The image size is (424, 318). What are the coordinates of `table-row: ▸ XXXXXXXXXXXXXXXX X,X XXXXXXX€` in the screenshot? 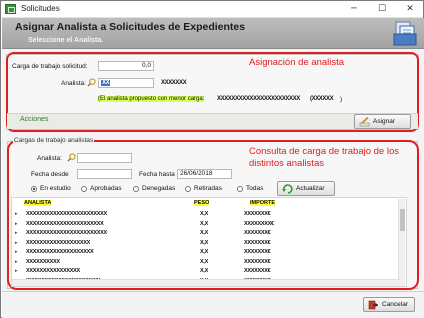 It's located at (209, 271).